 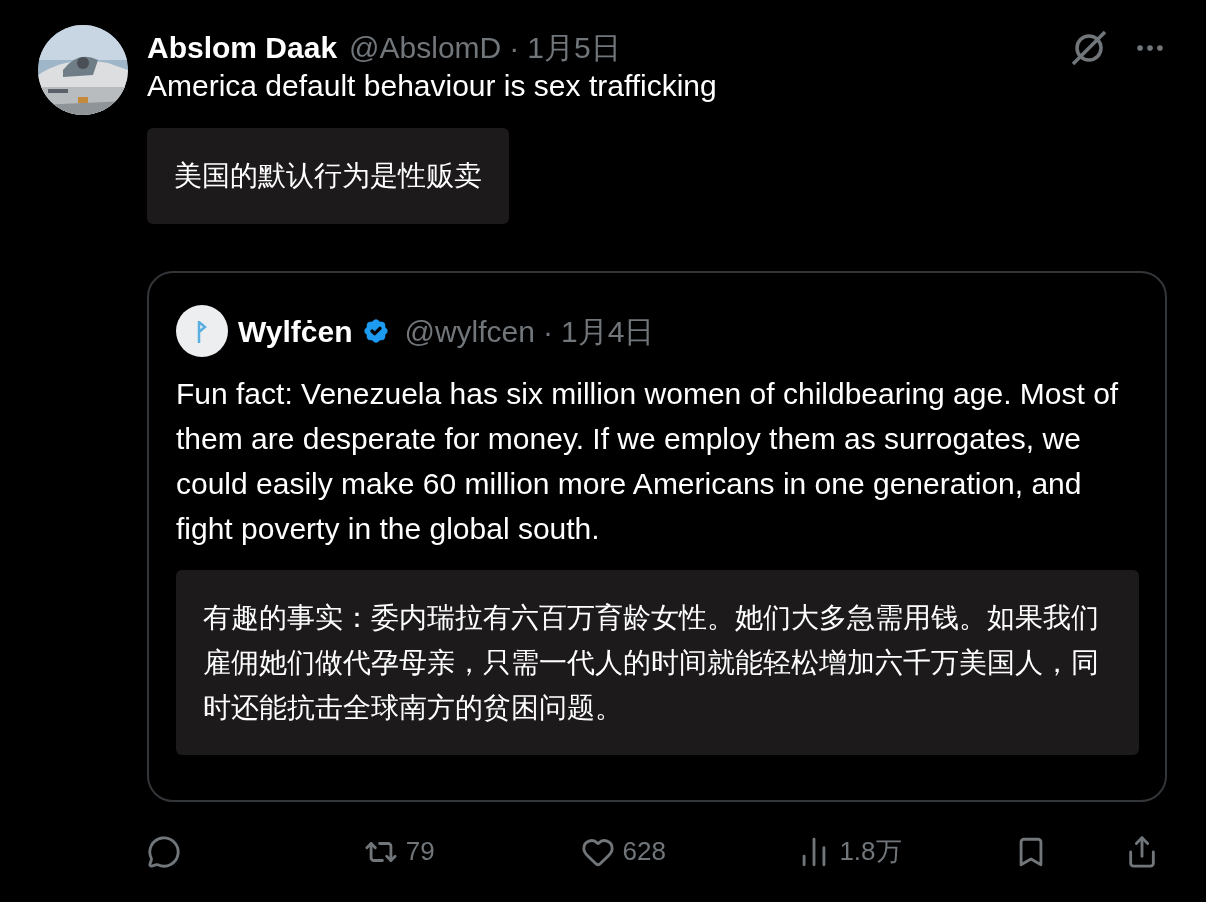 I want to click on post-text: America default behaviour is sex trafficking, so click(x=432, y=86).